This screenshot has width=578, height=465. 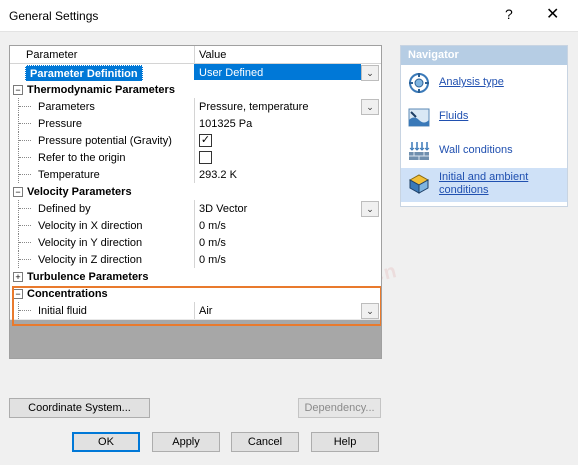 What do you see at coordinates (289, 16) in the screenshot?
I see `title-bar: General Settings ? ✕` at bounding box center [289, 16].